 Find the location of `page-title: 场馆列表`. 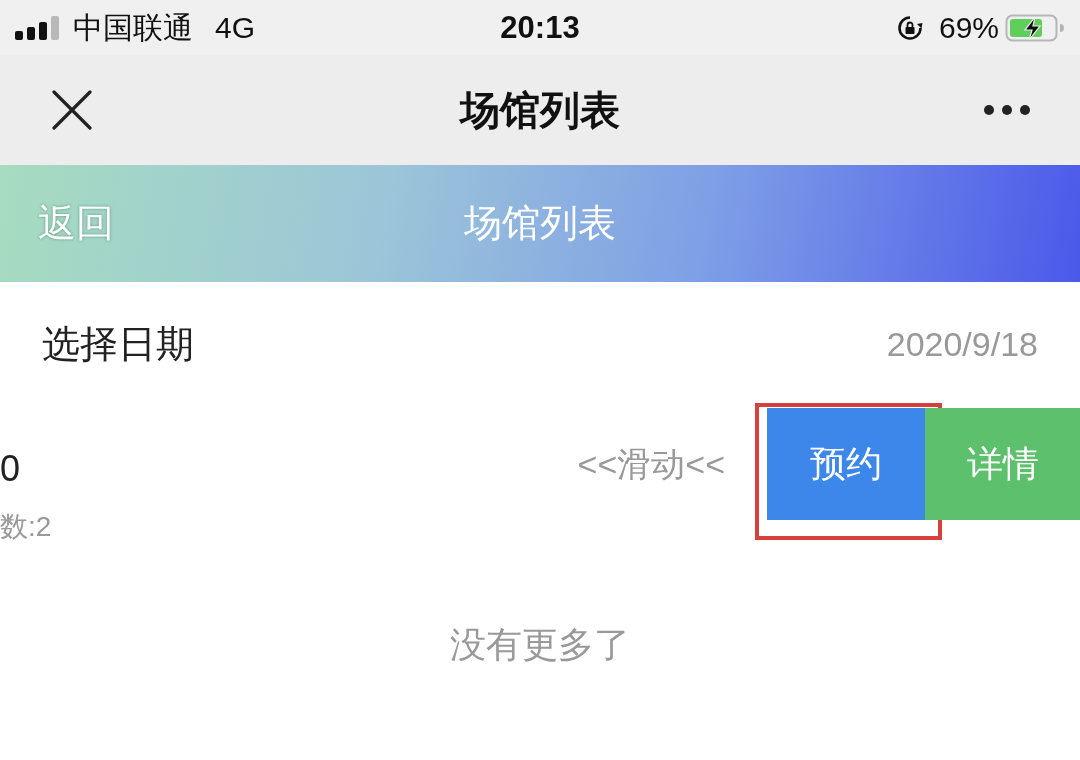

page-title: 场馆列表 is located at coordinates (540, 110).